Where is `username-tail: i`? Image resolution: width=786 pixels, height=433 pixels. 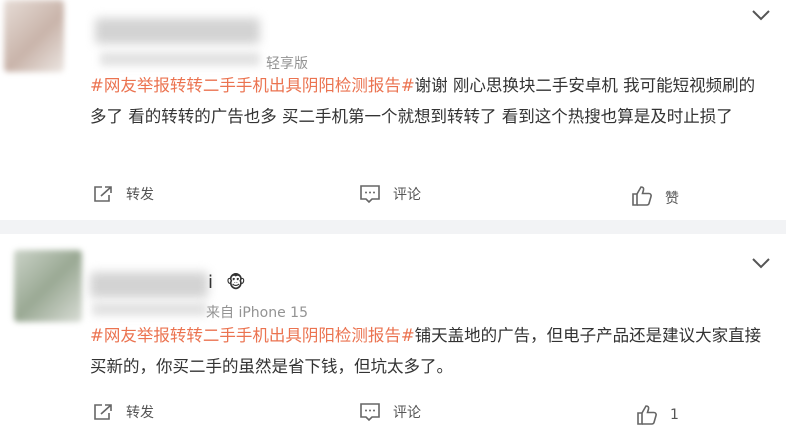 username-tail: i is located at coordinates (210, 282).